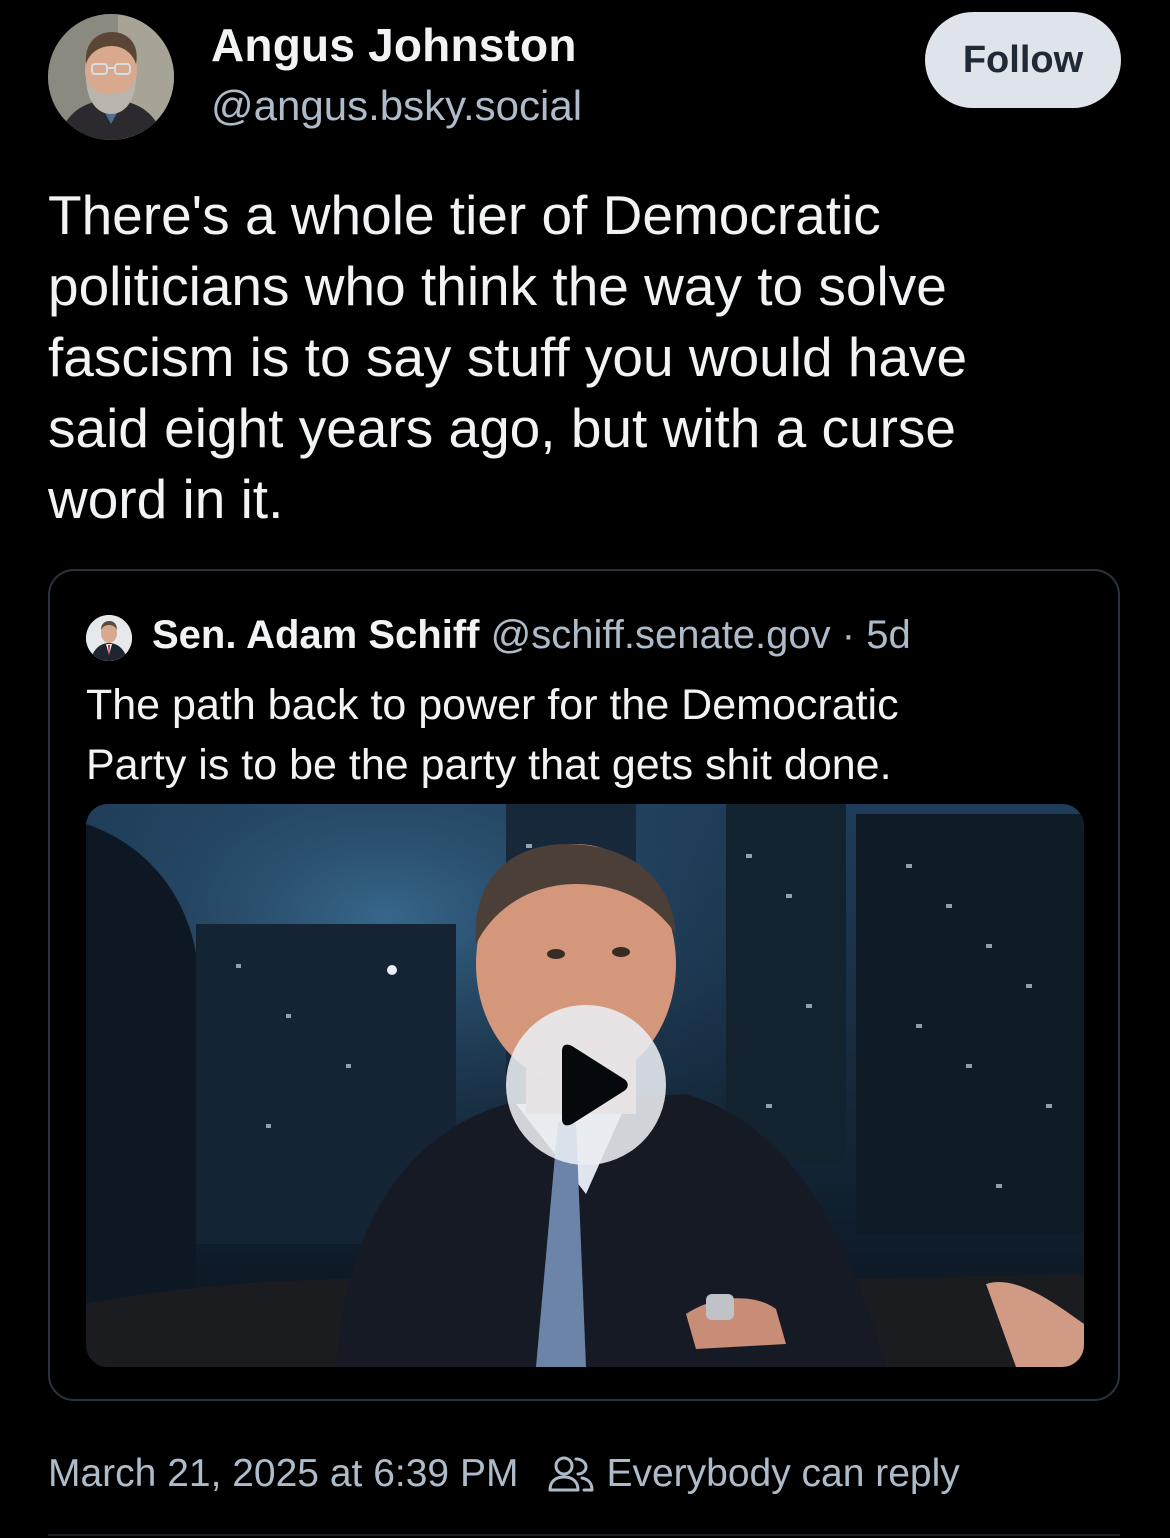 This screenshot has height=1538, width=1170. Describe the element at coordinates (584, 1535) in the screenshot. I see `bottom-divider` at that location.